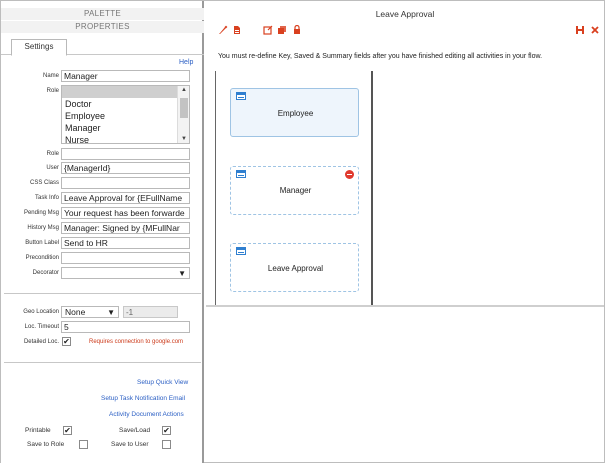  Describe the element at coordinates (41, 342) in the screenshot. I see `detailed-loc-label: Detailed Loc.` at that location.